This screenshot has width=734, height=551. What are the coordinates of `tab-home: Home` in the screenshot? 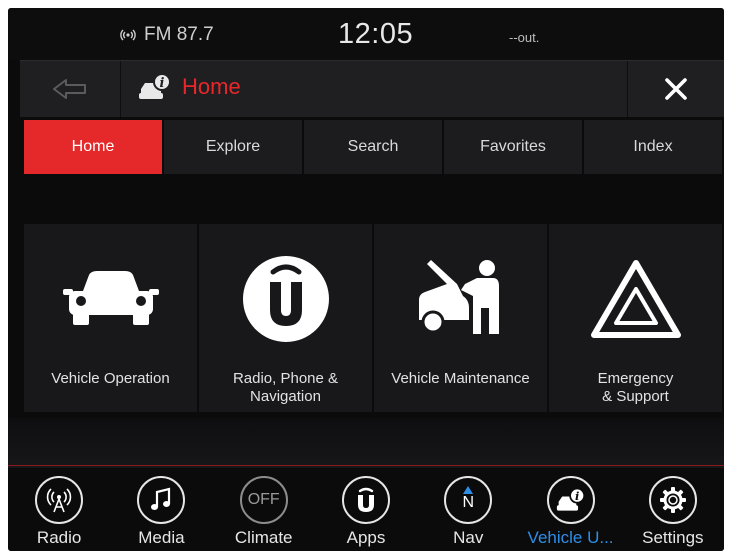 It's located at (93, 147).